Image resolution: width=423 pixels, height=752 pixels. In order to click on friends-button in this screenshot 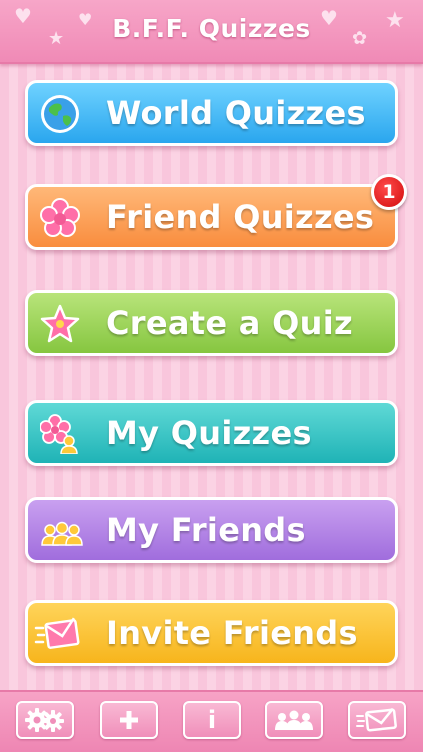, I will do `click(294, 720)`.